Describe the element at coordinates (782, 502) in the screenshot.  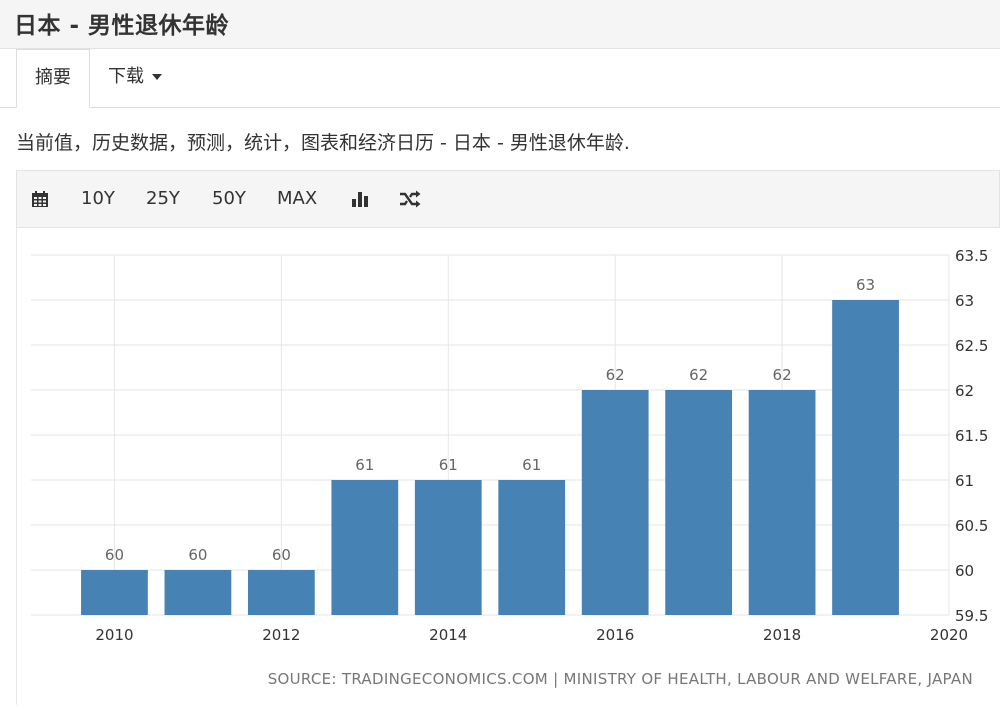
I see `bar-2018` at that location.